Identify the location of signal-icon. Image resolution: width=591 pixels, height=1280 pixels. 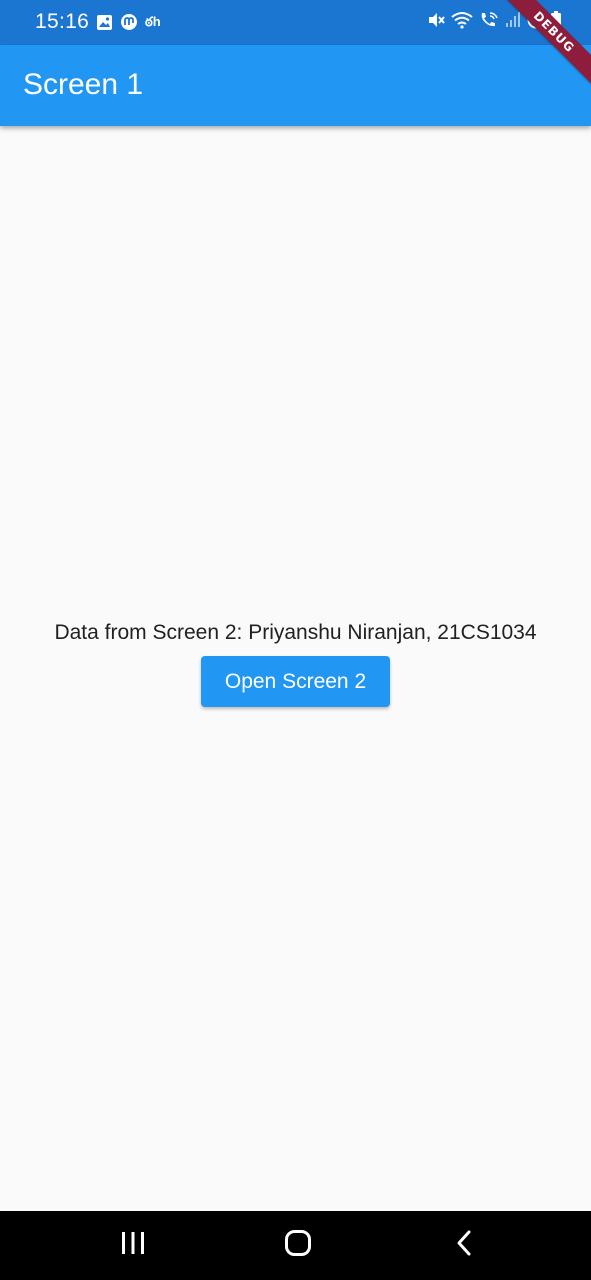
(513, 20).